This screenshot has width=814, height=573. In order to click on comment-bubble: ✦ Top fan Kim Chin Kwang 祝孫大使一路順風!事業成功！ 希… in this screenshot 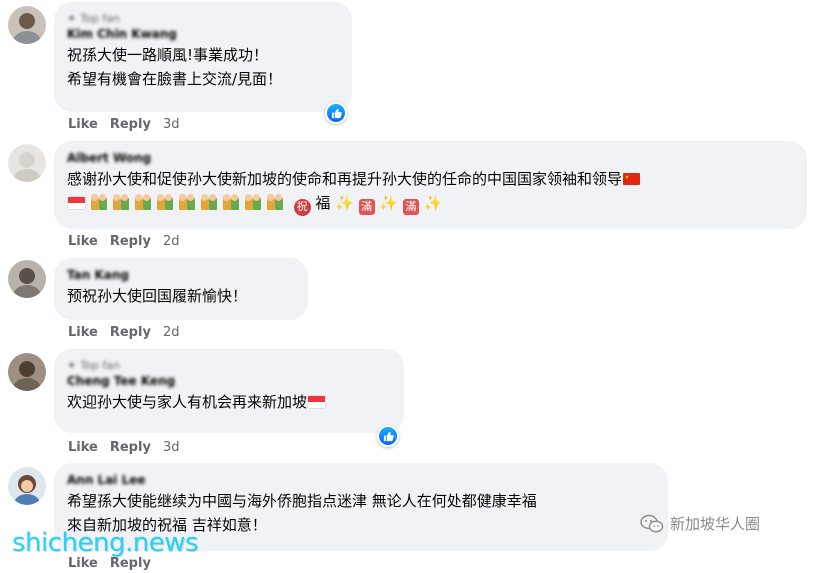, I will do `click(203, 57)`.